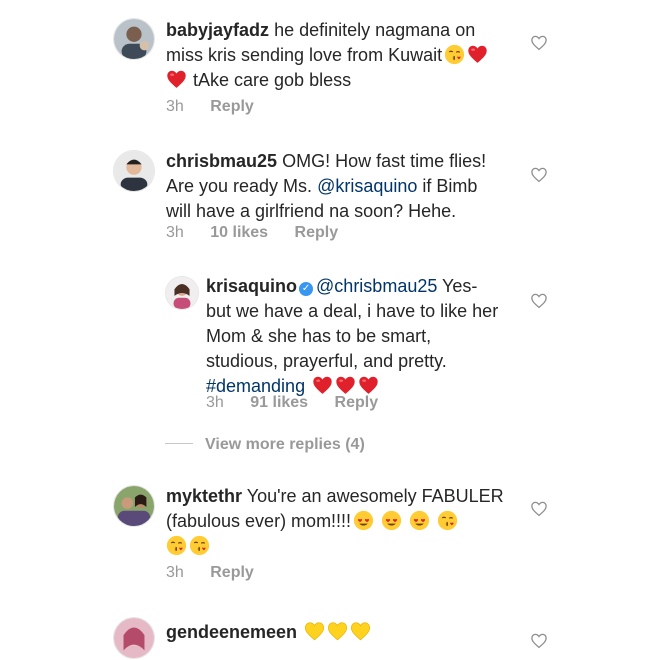 This screenshot has height=660, width=660. Describe the element at coordinates (204, 496) in the screenshot. I see `username: myktethr` at that location.